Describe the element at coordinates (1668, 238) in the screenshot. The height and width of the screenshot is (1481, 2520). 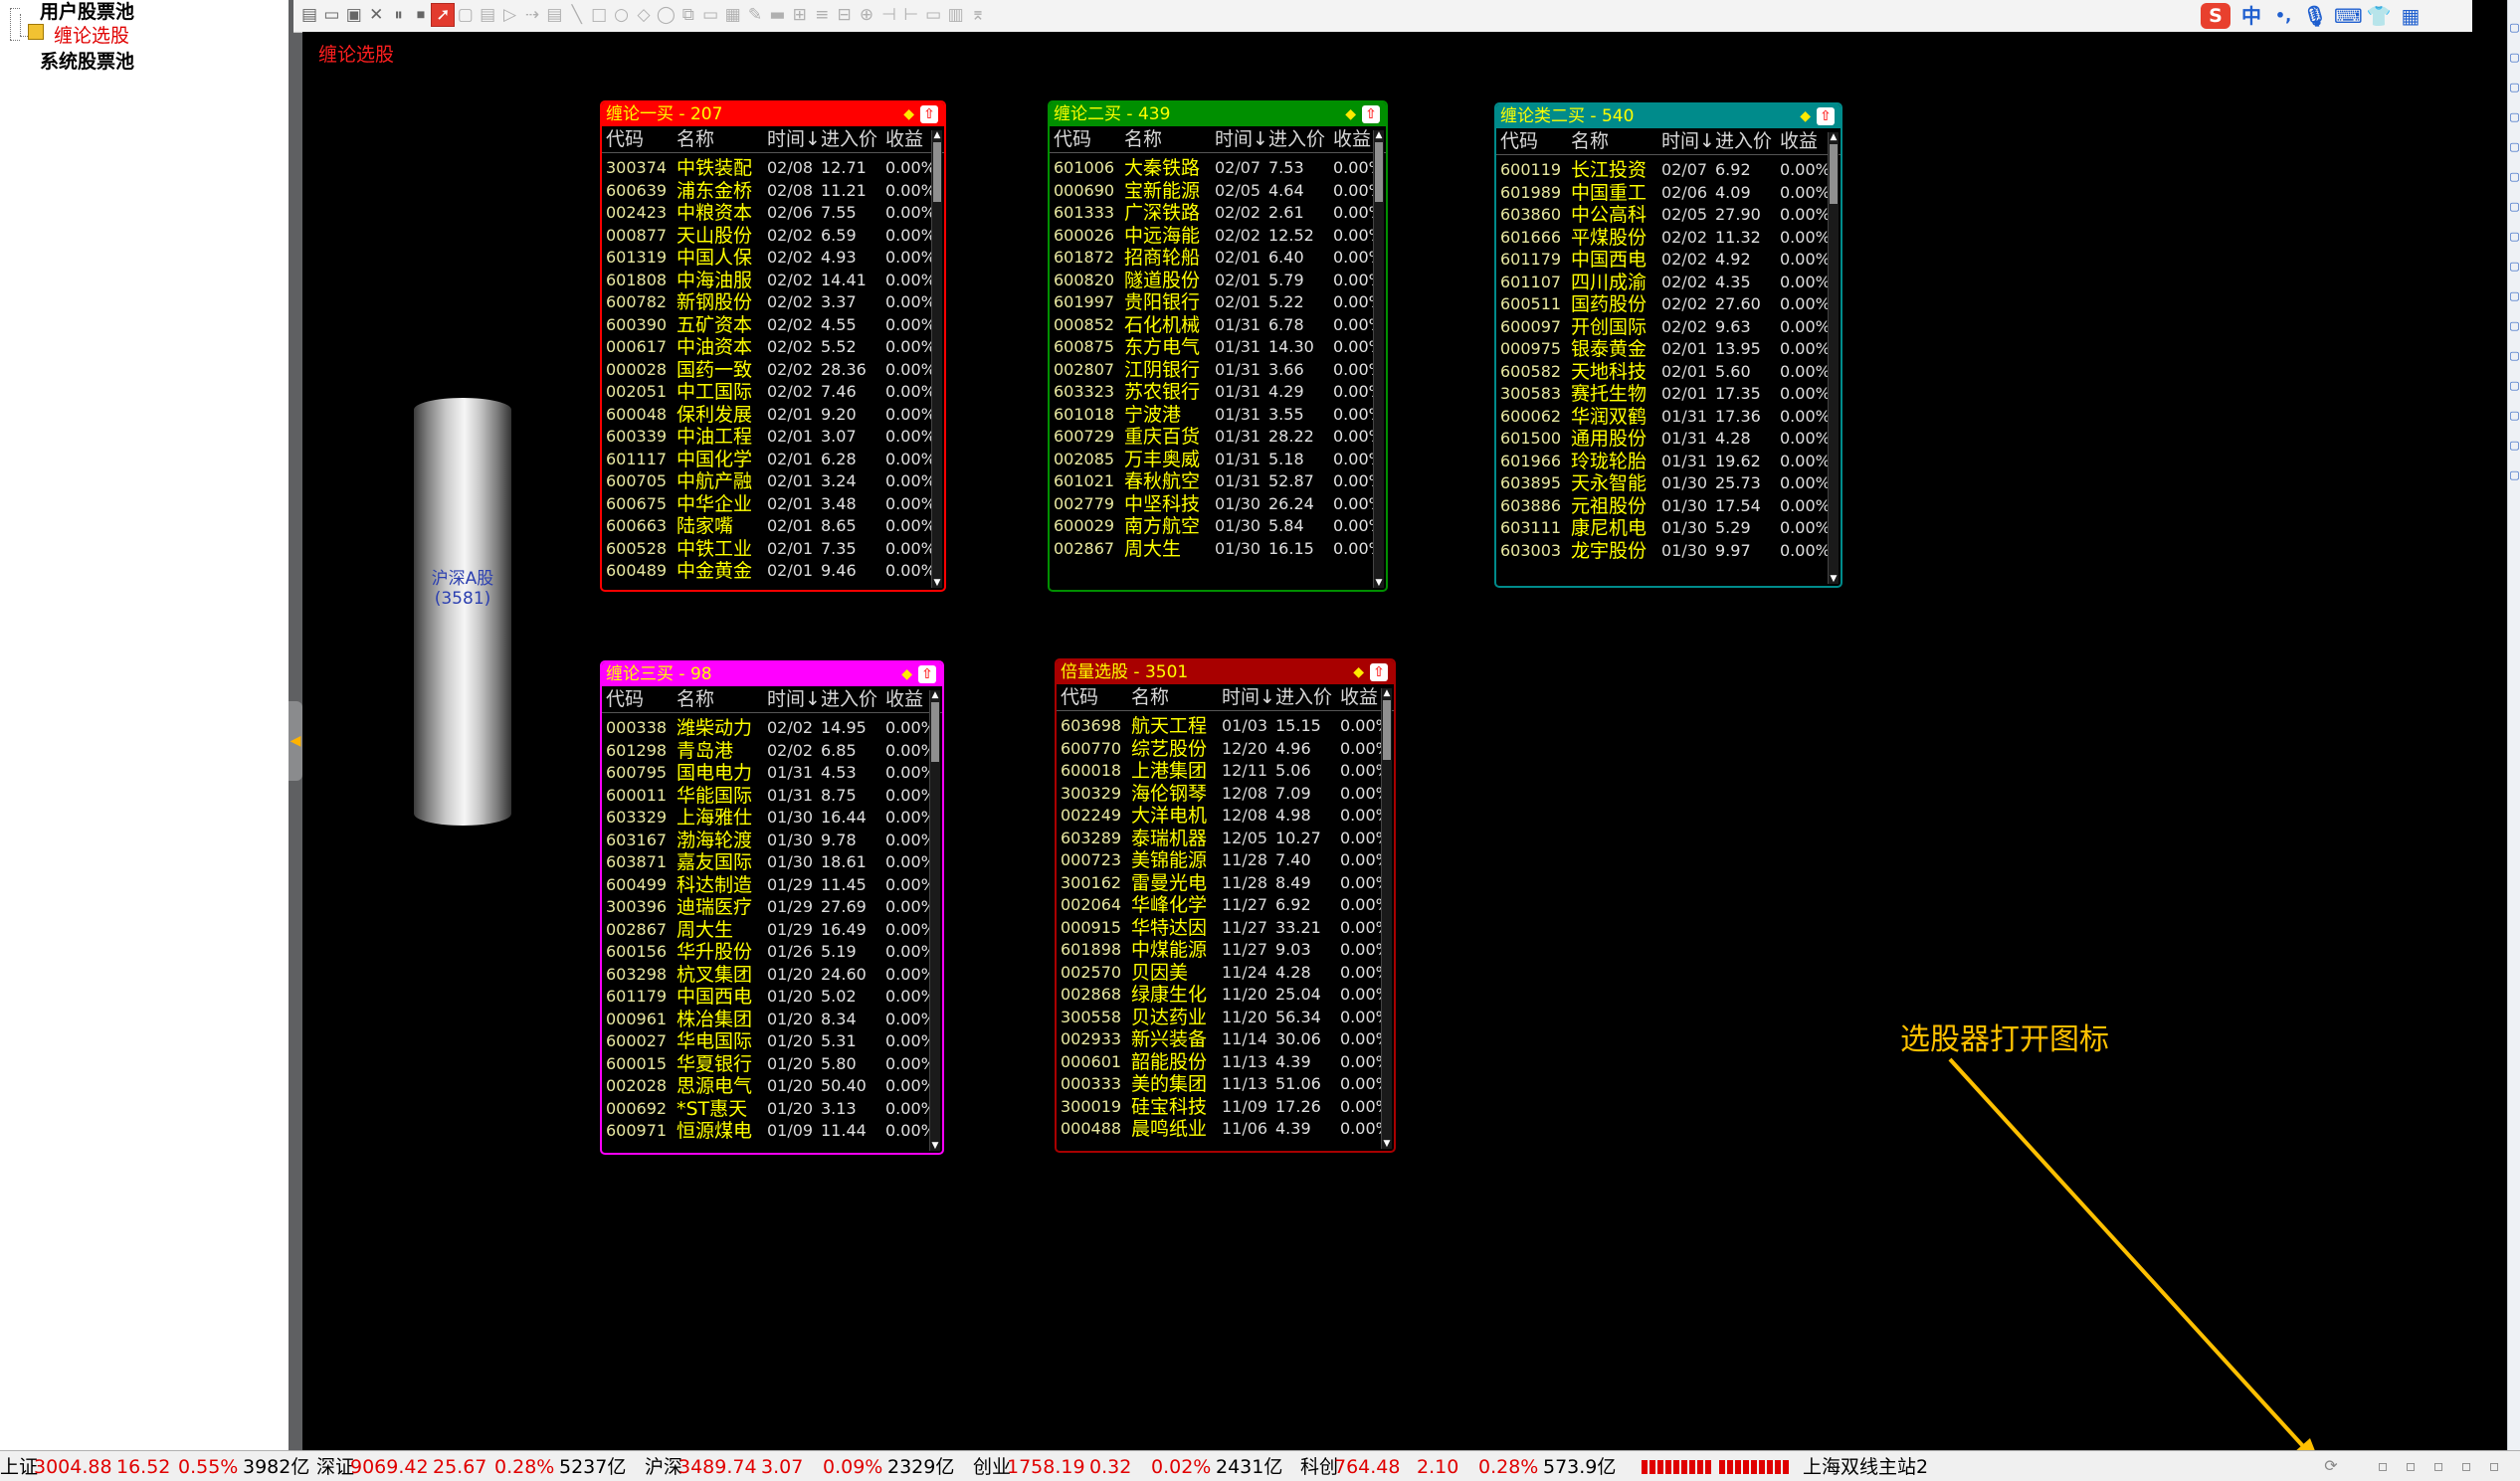
I see `table-row: 601666 平煤股份 02/02 11.32 0.00%` at that location.